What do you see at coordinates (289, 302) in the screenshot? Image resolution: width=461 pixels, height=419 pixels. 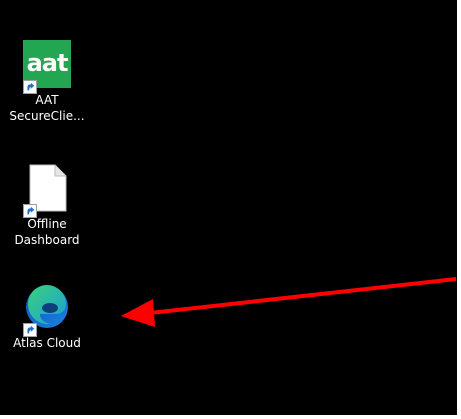 I see `red-arrow-icon` at bounding box center [289, 302].